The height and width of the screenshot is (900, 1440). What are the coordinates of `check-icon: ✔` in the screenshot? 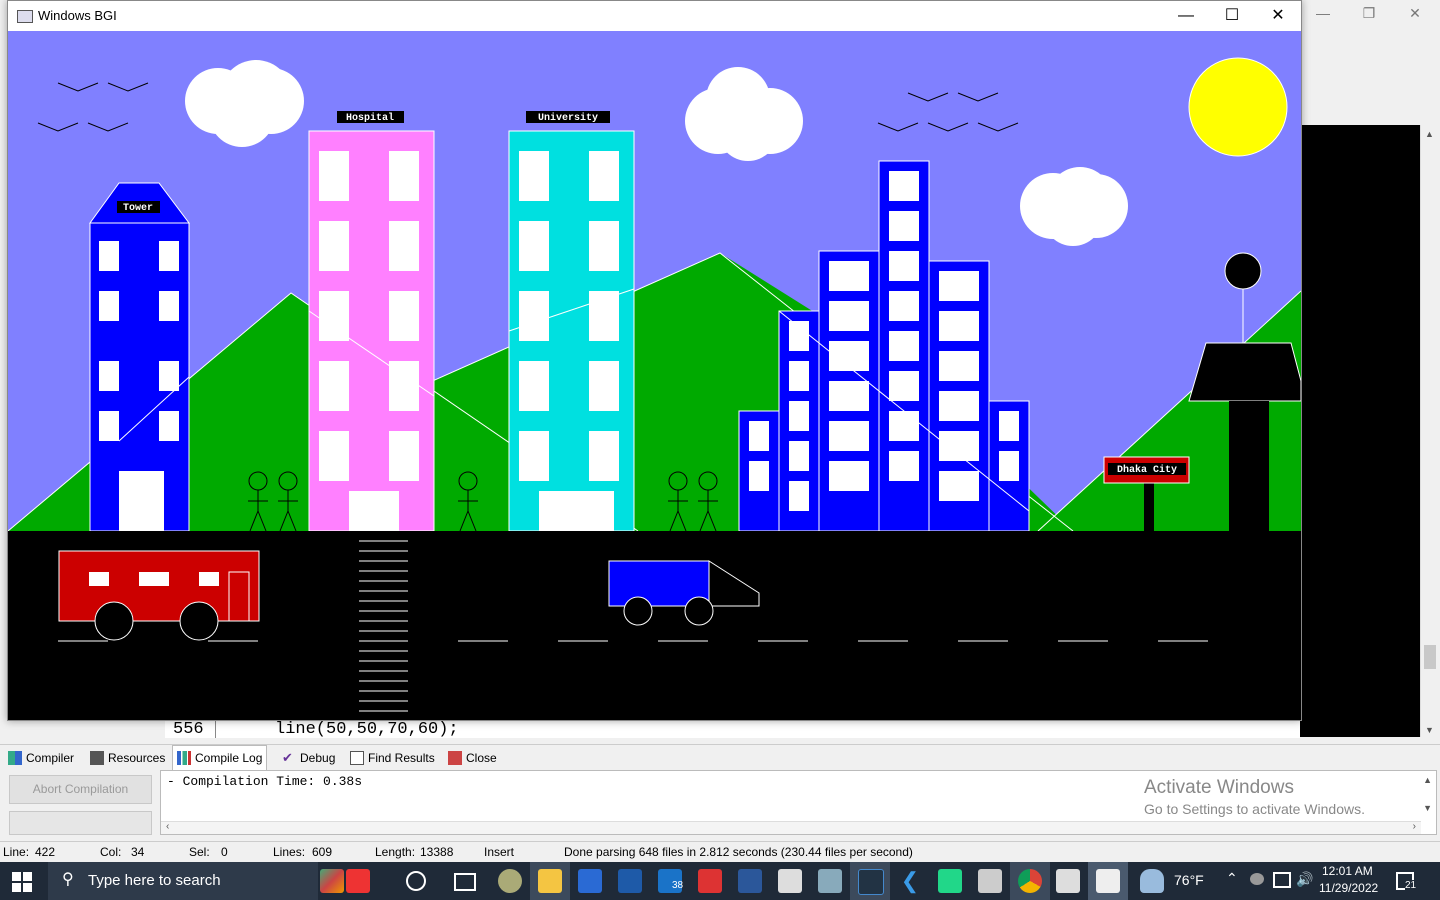 It's located at (287, 757).